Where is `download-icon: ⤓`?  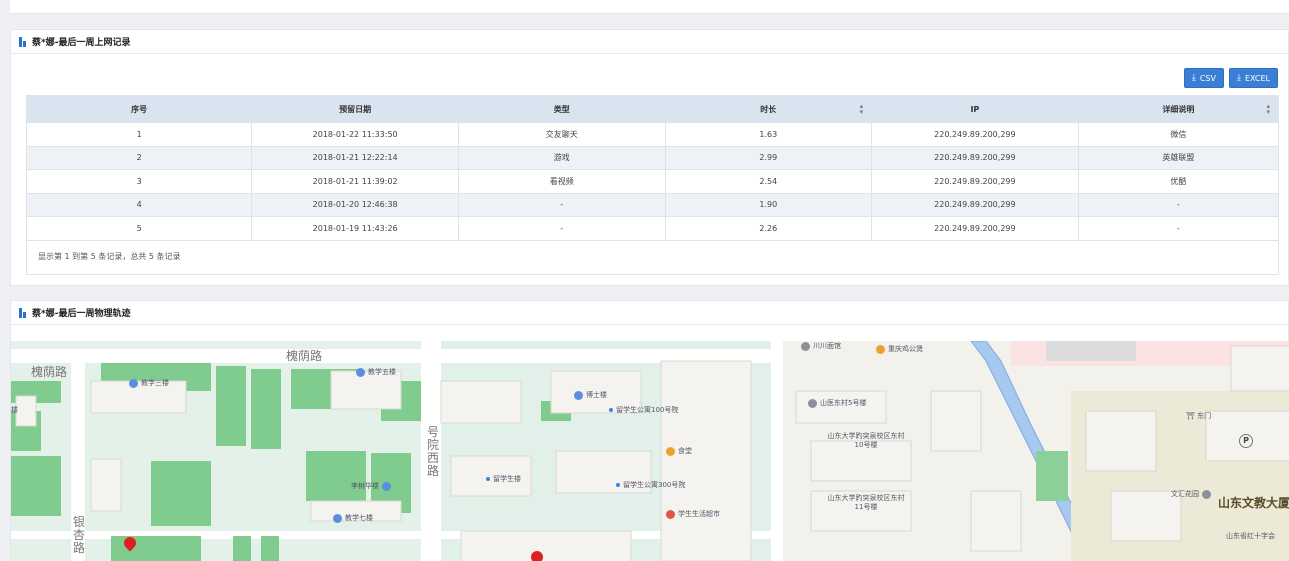 download-icon: ⤓ is located at coordinates (1193, 77).